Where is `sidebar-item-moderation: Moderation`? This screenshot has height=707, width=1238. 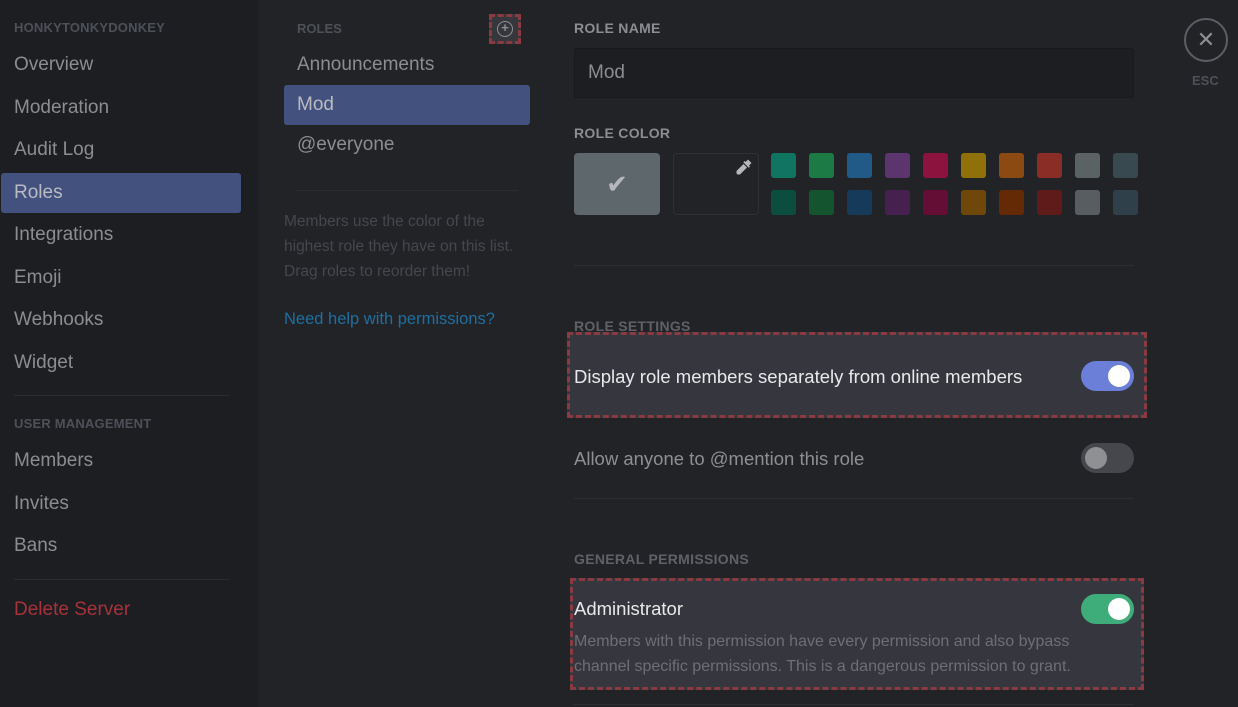 sidebar-item-moderation: Moderation is located at coordinates (121, 108).